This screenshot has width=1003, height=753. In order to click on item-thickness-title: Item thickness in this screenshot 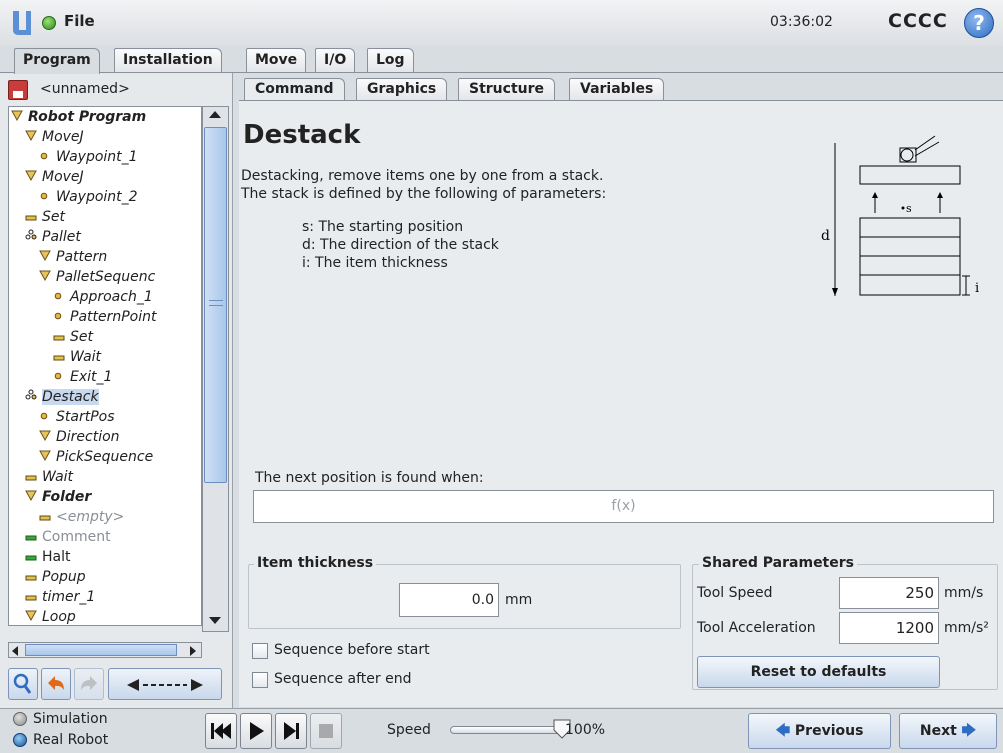, I will do `click(315, 563)`.